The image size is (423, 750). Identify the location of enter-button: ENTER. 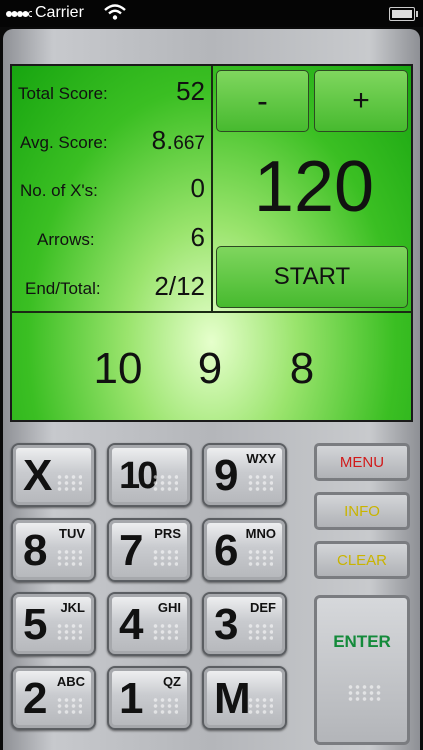
(362, 670).